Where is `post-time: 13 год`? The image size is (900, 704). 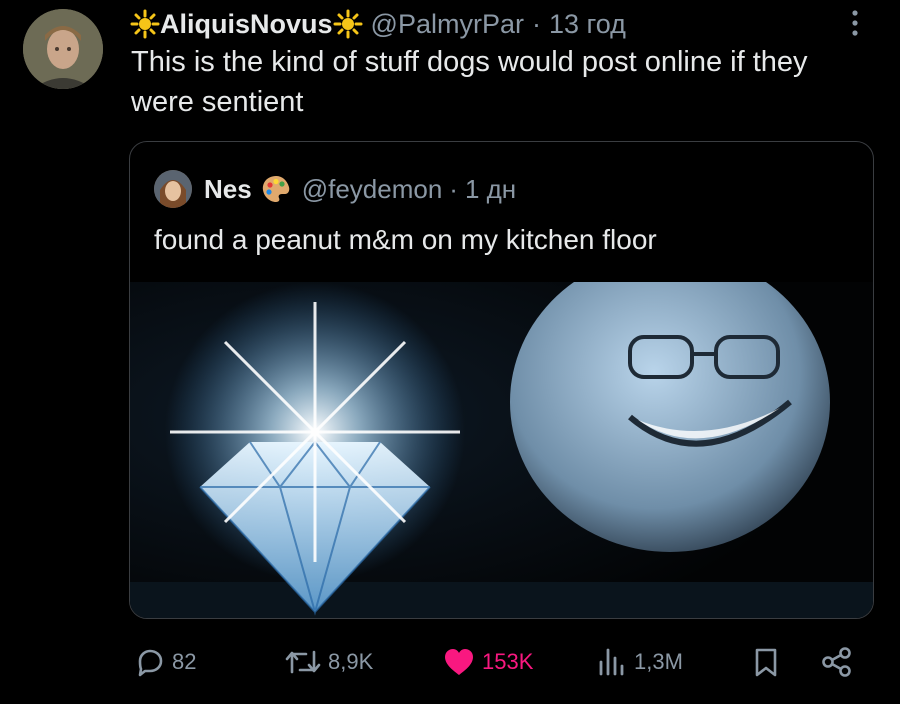 post-time: 13 год is located at coordinates (587, 24).